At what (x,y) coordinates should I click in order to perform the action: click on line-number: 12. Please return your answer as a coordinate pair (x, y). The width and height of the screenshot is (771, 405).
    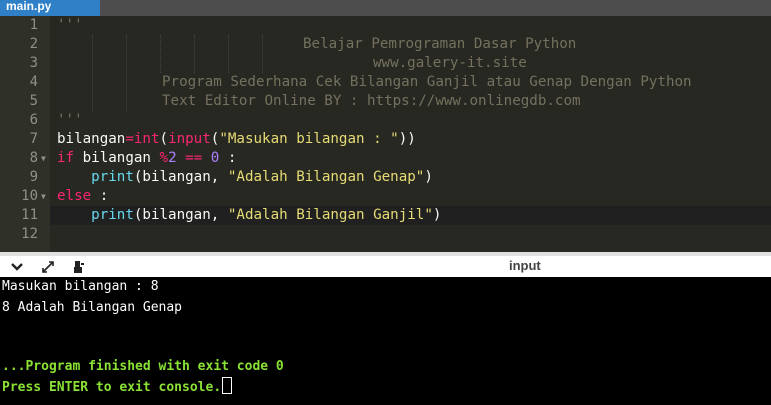
    Looking at the image, I should click on (29, 234).